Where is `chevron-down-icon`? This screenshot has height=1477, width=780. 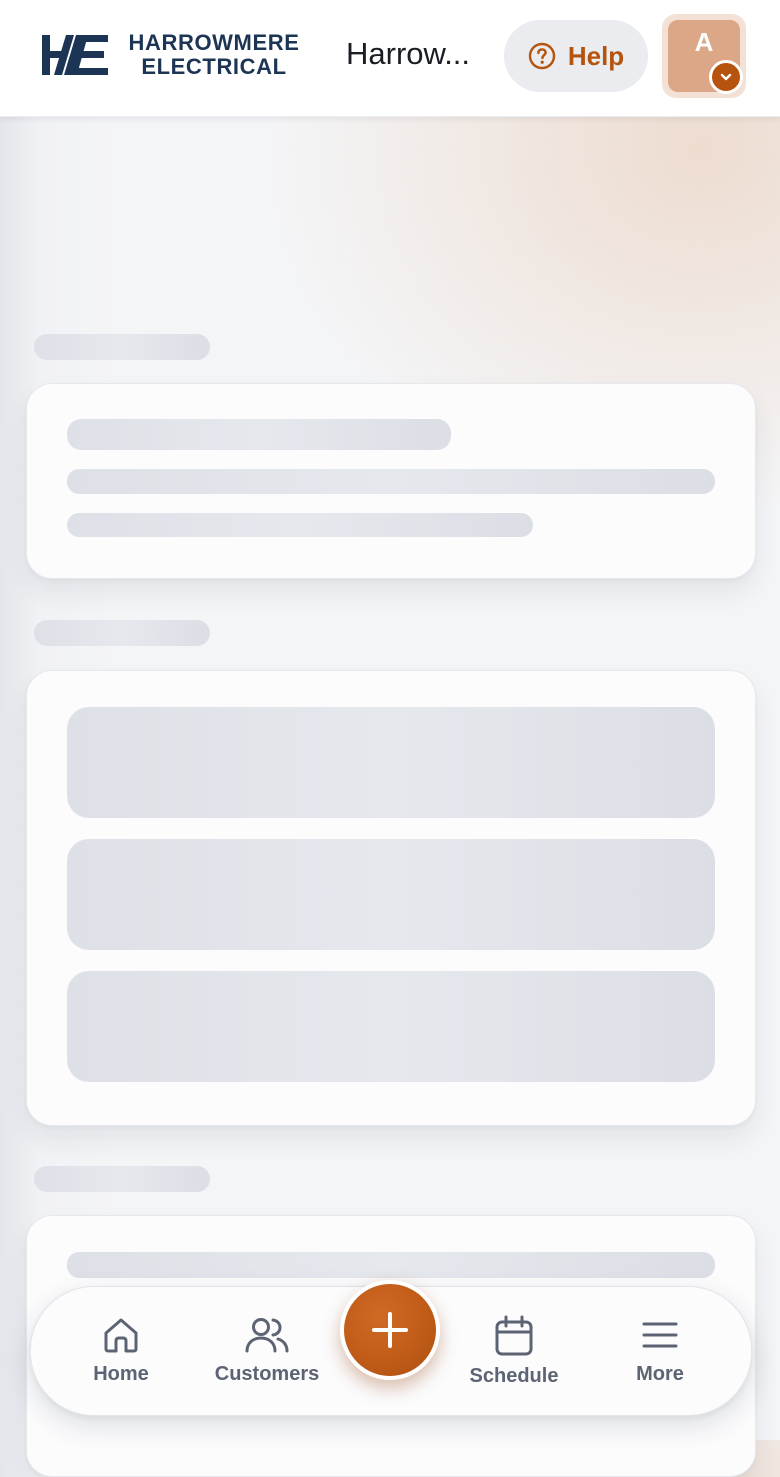
chevron-down-icon is located at coordinates (726, 77).